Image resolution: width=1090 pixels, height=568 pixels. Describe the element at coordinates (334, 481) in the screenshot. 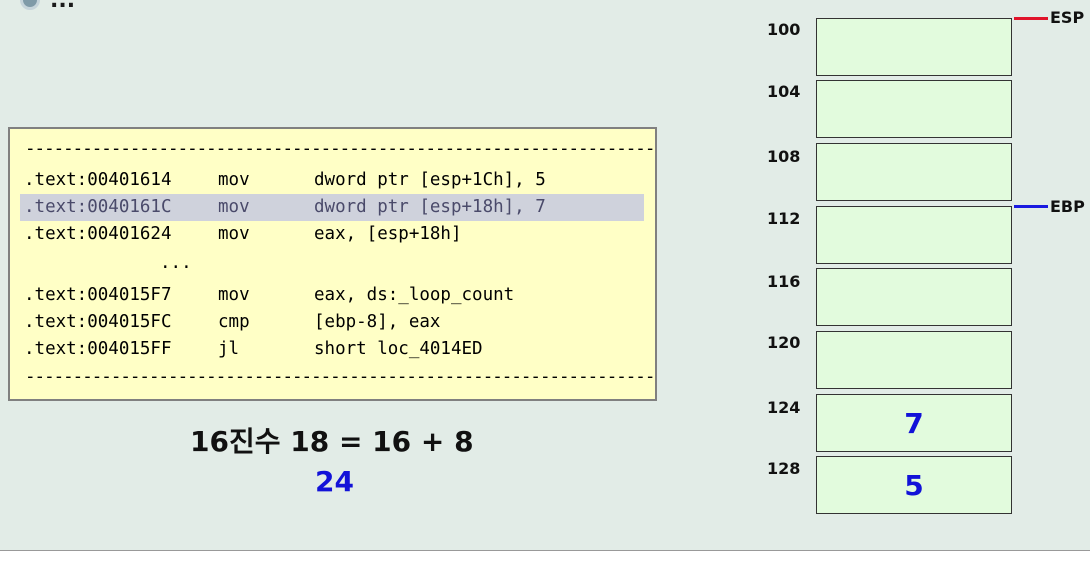

I see `hex-conversion-result: 24` at that location.